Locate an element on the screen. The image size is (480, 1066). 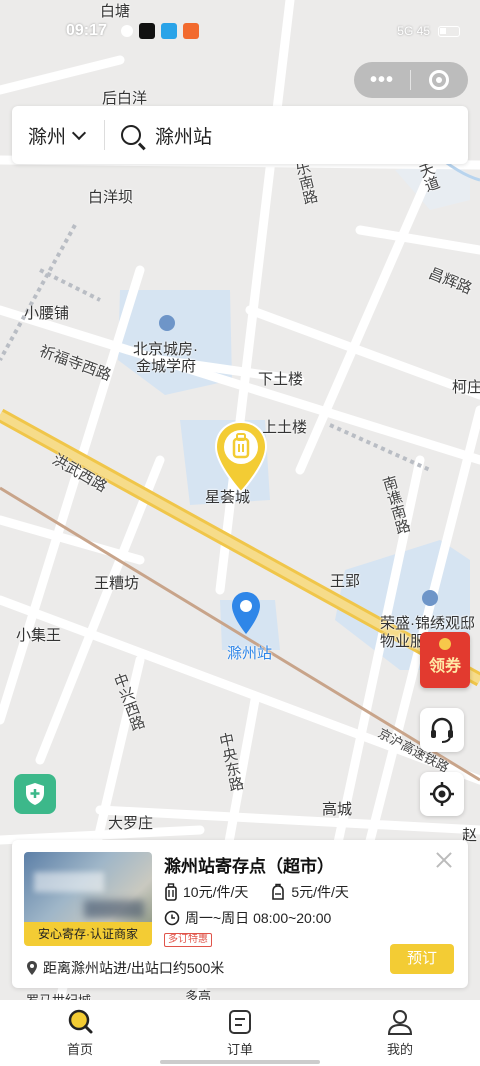
suitcase-icon is located at coordinates (171, 892).